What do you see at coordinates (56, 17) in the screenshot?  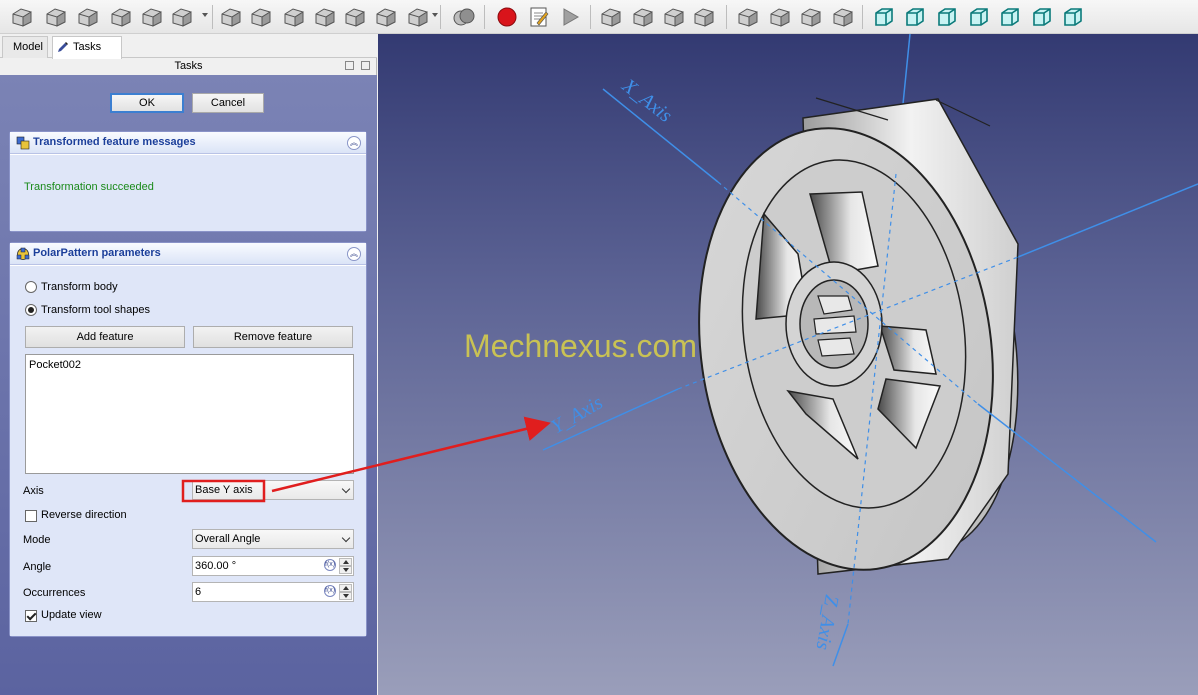 I see `revolution-icon` at bounding box center [56, 17].